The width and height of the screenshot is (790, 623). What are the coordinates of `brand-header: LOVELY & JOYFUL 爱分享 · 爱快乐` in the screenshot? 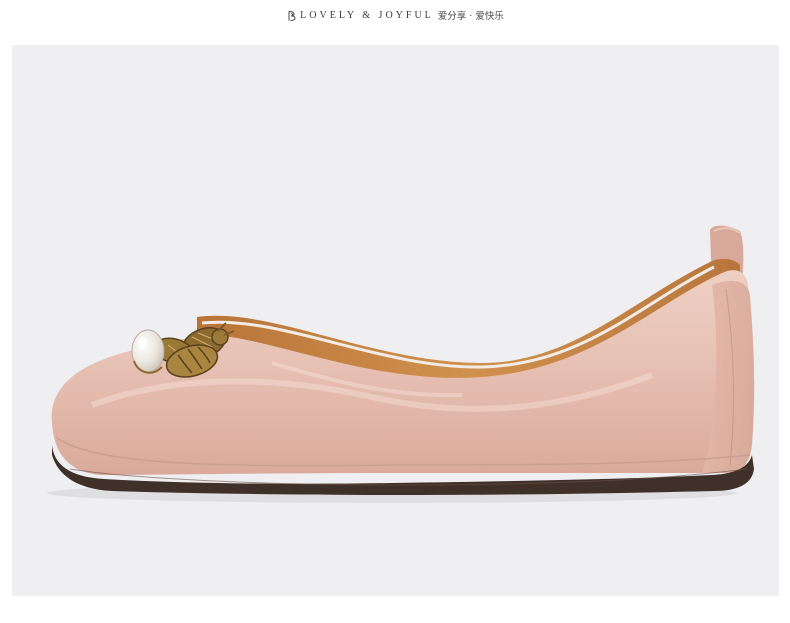 It's located at (395, 15).